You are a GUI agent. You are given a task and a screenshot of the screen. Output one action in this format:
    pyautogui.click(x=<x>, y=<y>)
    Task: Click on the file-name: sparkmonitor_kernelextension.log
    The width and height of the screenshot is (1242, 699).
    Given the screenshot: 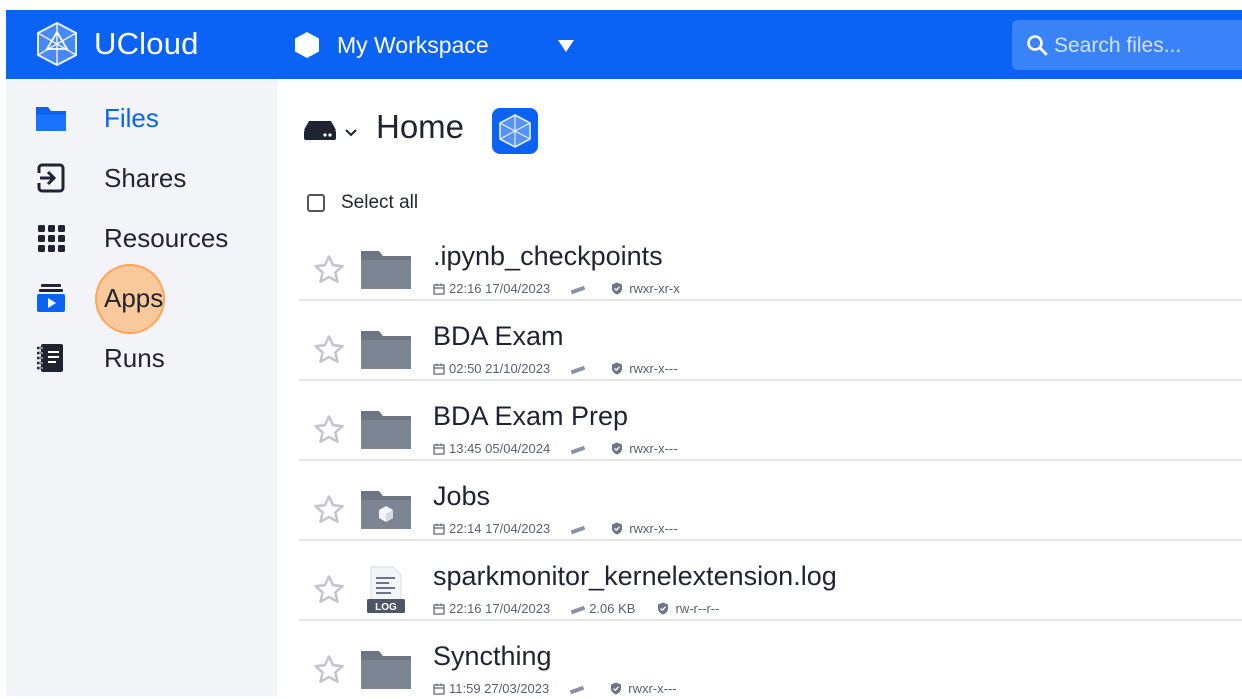 What is the action you would take?
    pyautogui.click(x=635, y=576)
    